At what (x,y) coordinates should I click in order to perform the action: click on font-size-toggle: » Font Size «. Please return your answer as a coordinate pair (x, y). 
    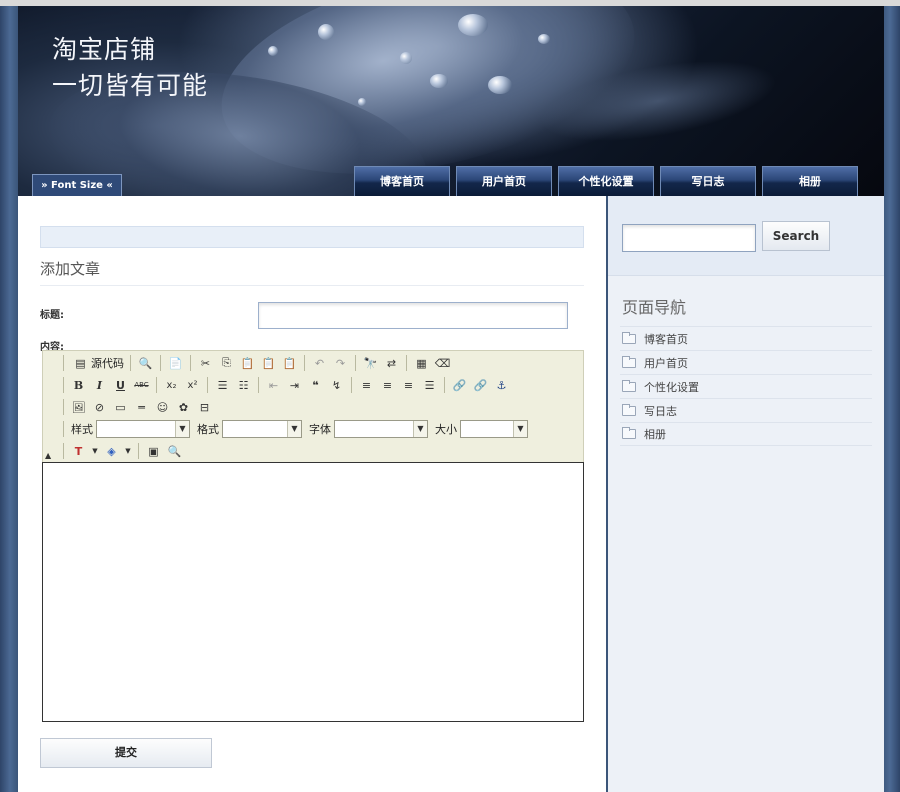
    Looking at the image, I should click on (77, 185).